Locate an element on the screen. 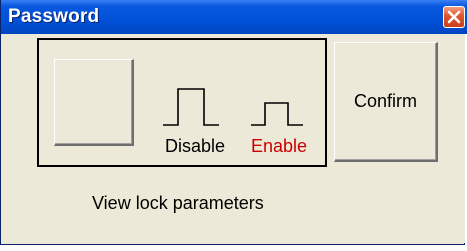 The width and height of the screenshot is (467, 251). close-icon is located at coordinates (454, 17).